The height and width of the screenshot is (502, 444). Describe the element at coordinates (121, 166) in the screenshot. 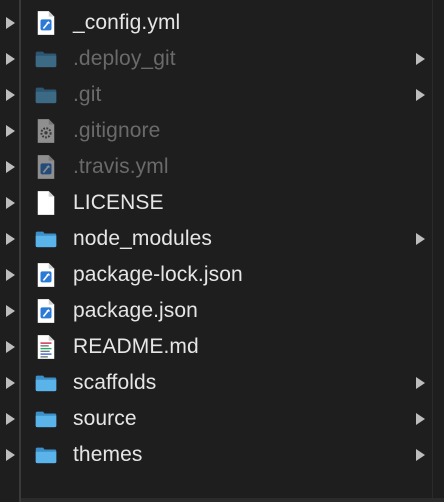

I see `item-name: .travis.yml` at that location.